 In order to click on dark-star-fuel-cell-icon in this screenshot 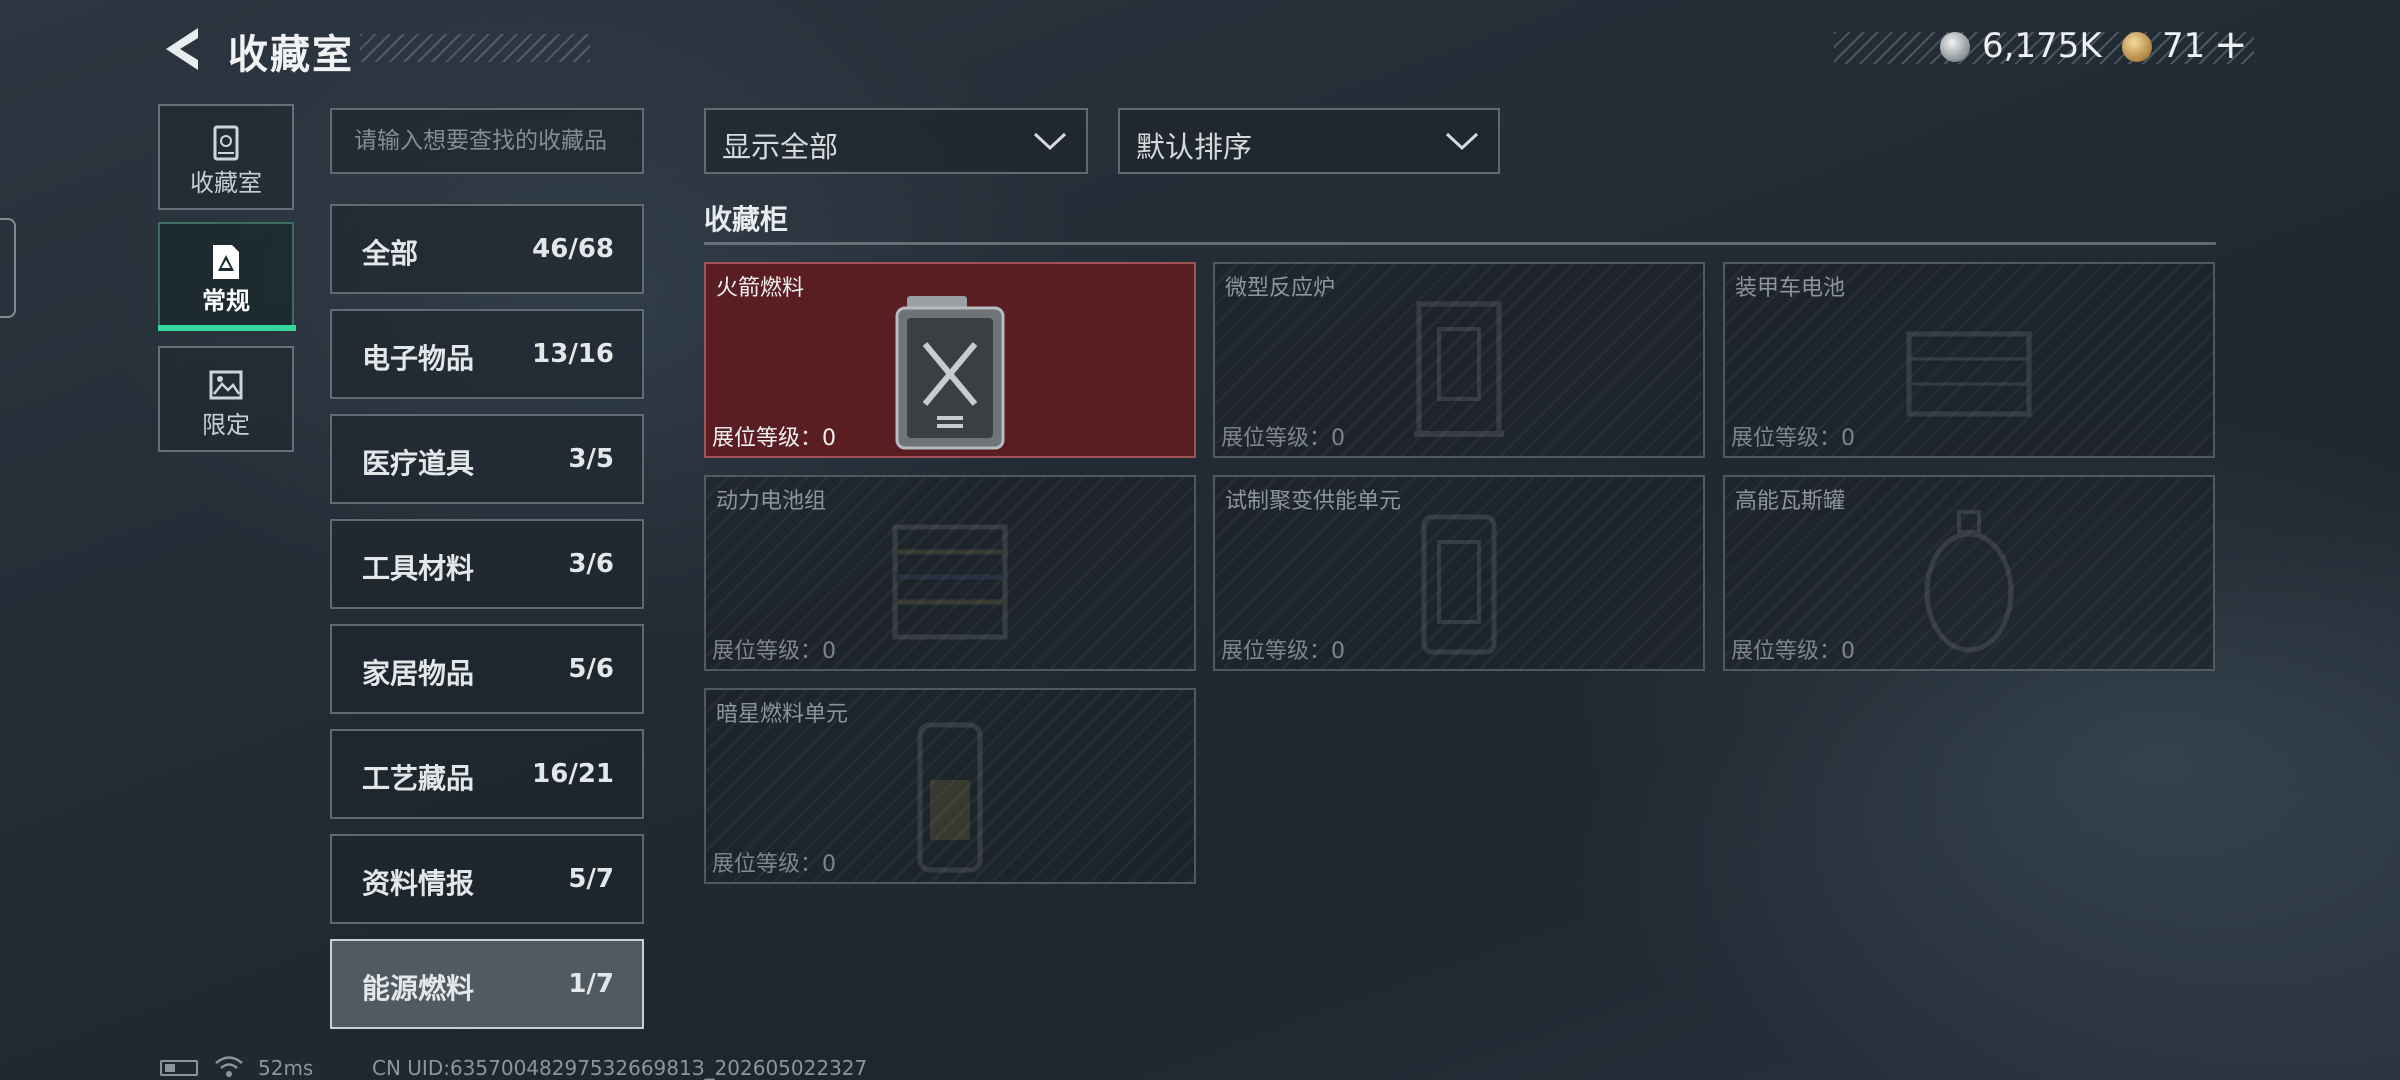, I will do `click(950, 797)`.